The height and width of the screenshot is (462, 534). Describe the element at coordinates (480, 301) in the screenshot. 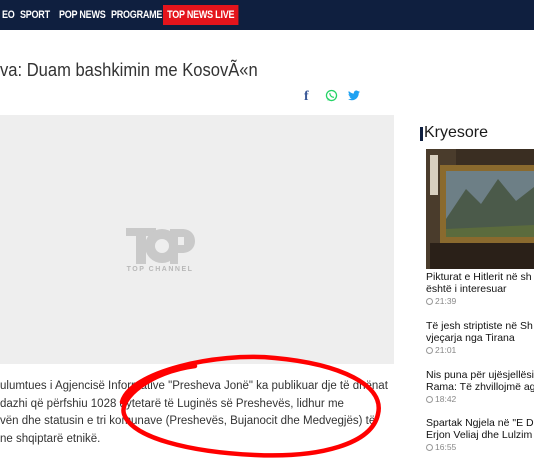

I see `news-time: 21:39` at that location.